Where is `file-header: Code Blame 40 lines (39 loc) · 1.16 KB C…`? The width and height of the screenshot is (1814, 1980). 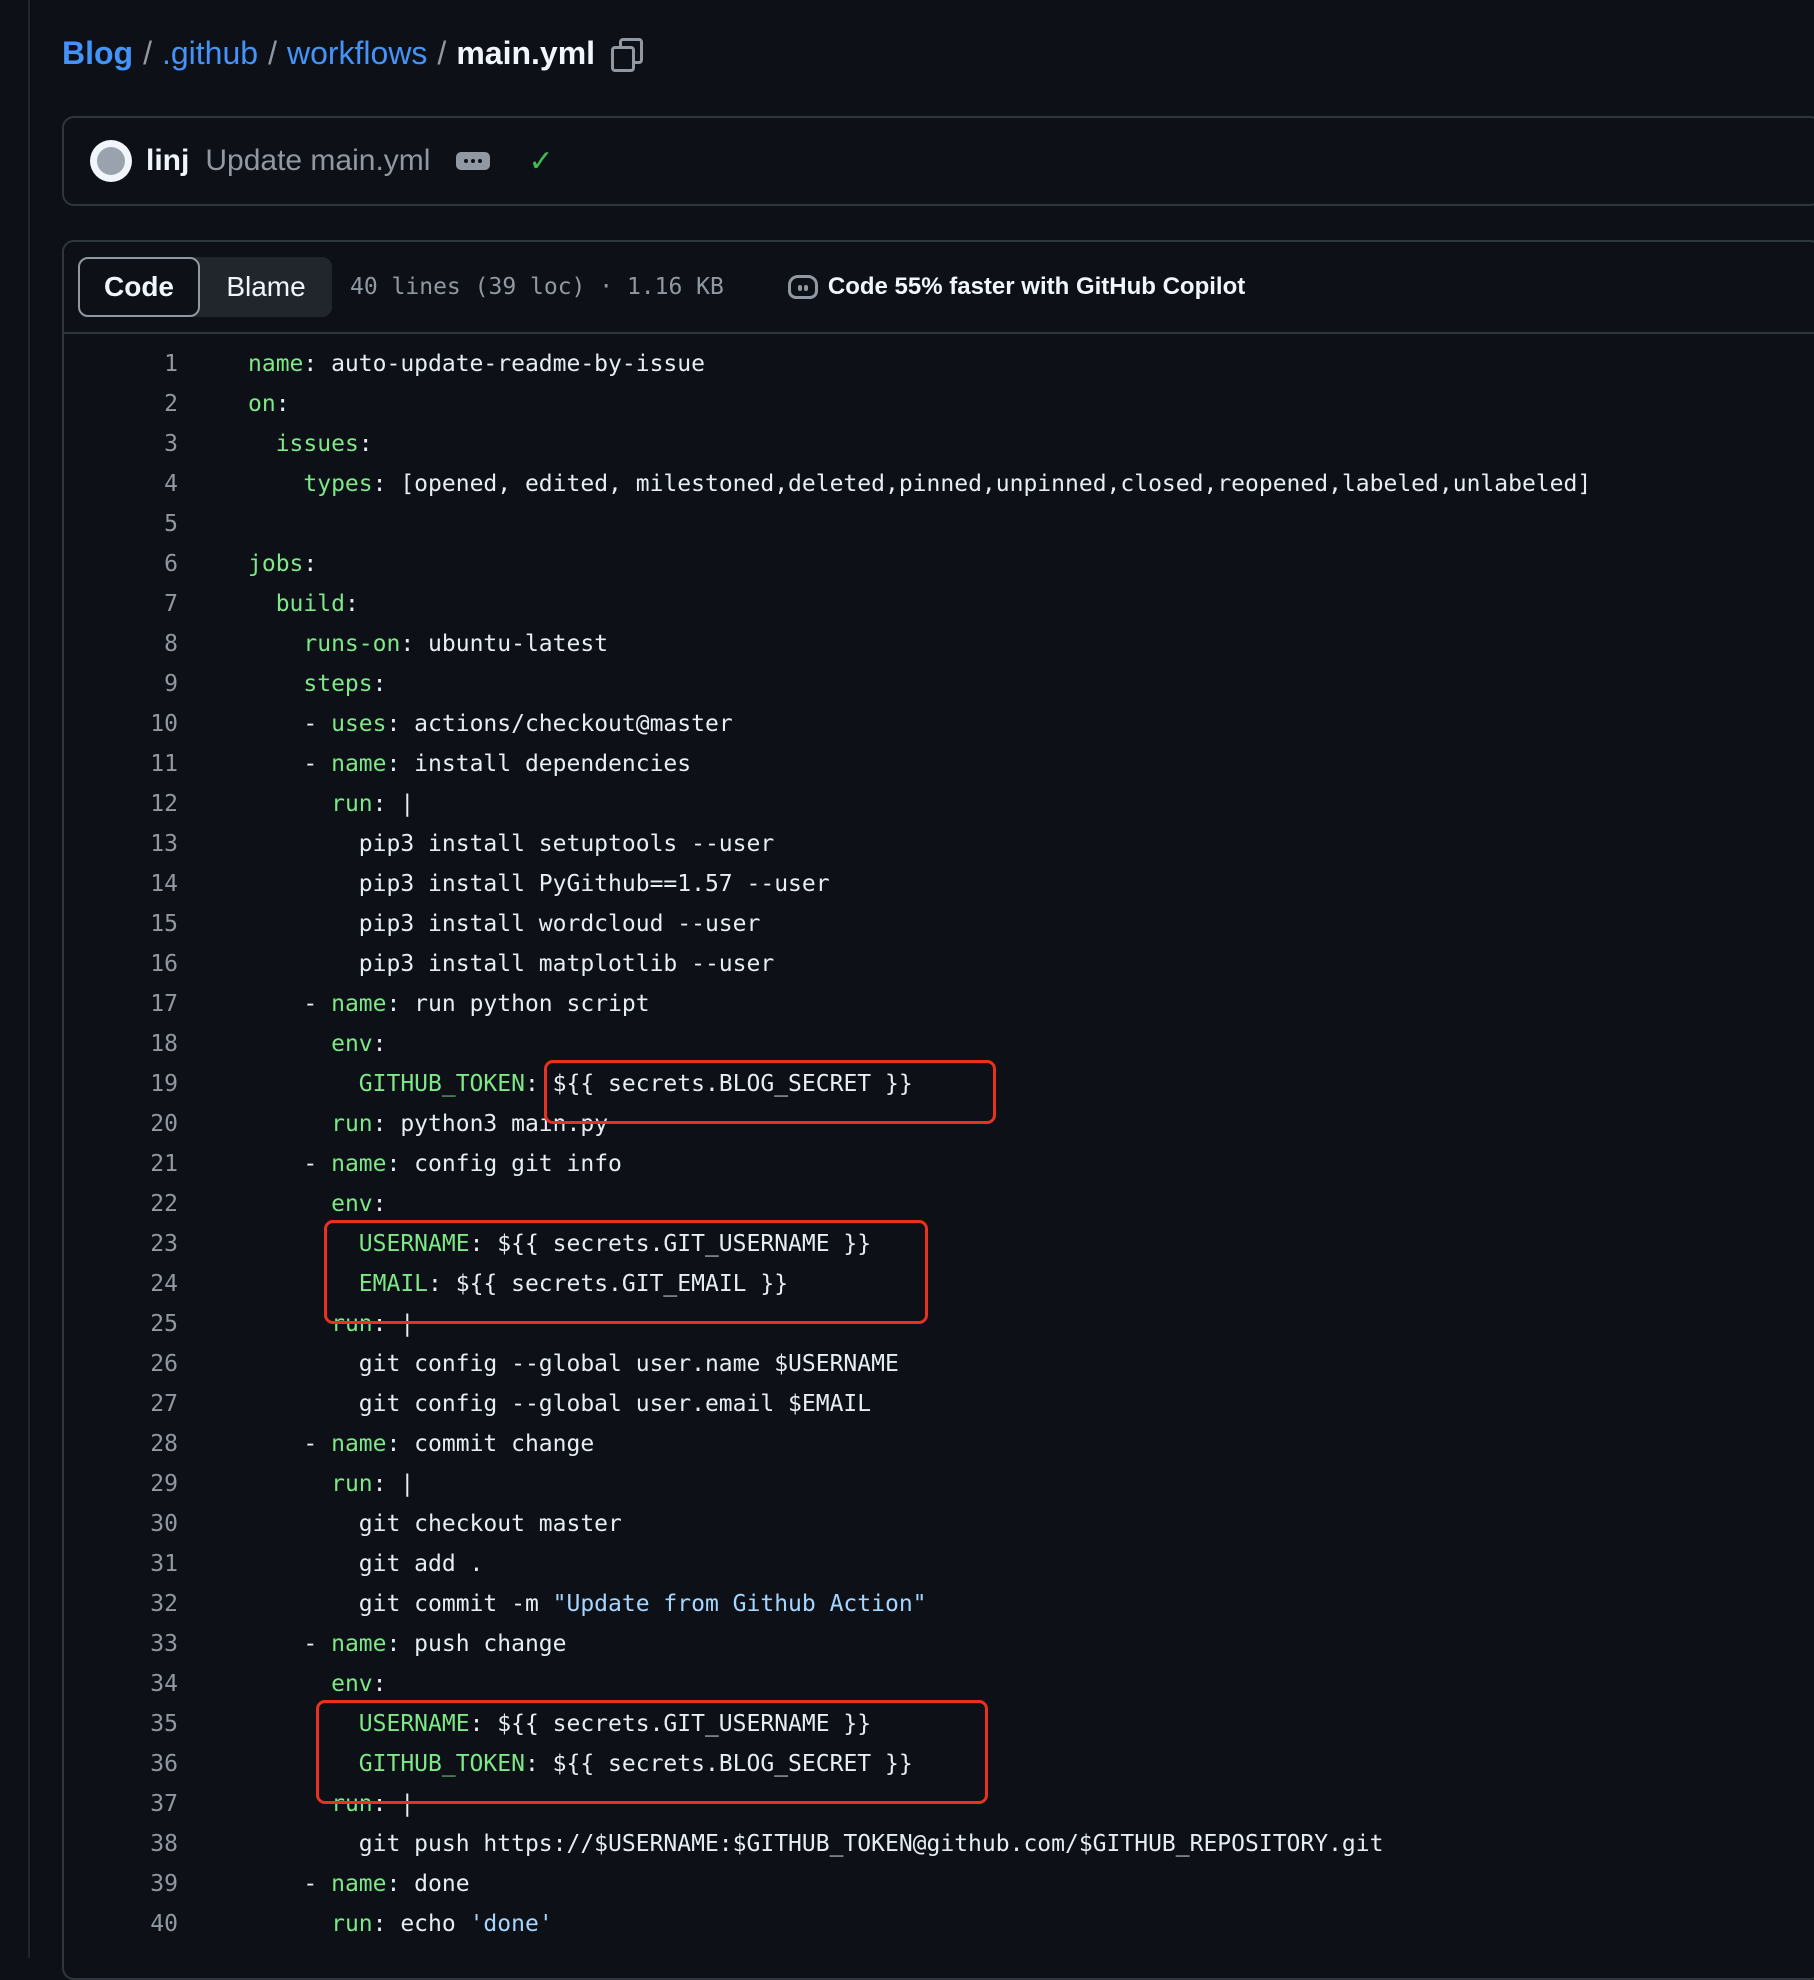 file-header: Code Blame 40 lines (39 loc) · 1.16 KB C… is located at coordinates (939, 288).